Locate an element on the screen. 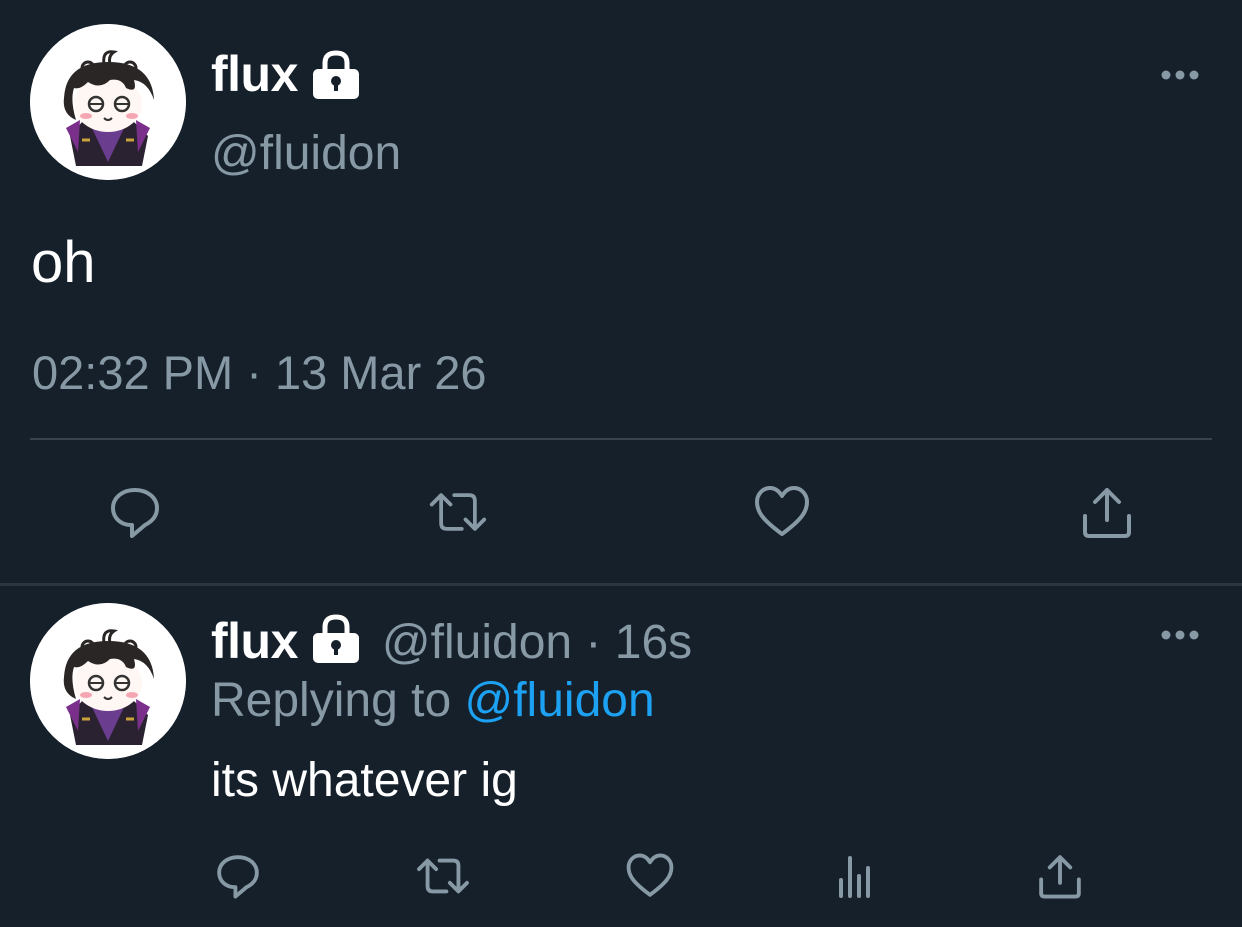 This screenshot has width=1242, height=927. tweet-text: its whatever ig is located at coordinates (364, 780).